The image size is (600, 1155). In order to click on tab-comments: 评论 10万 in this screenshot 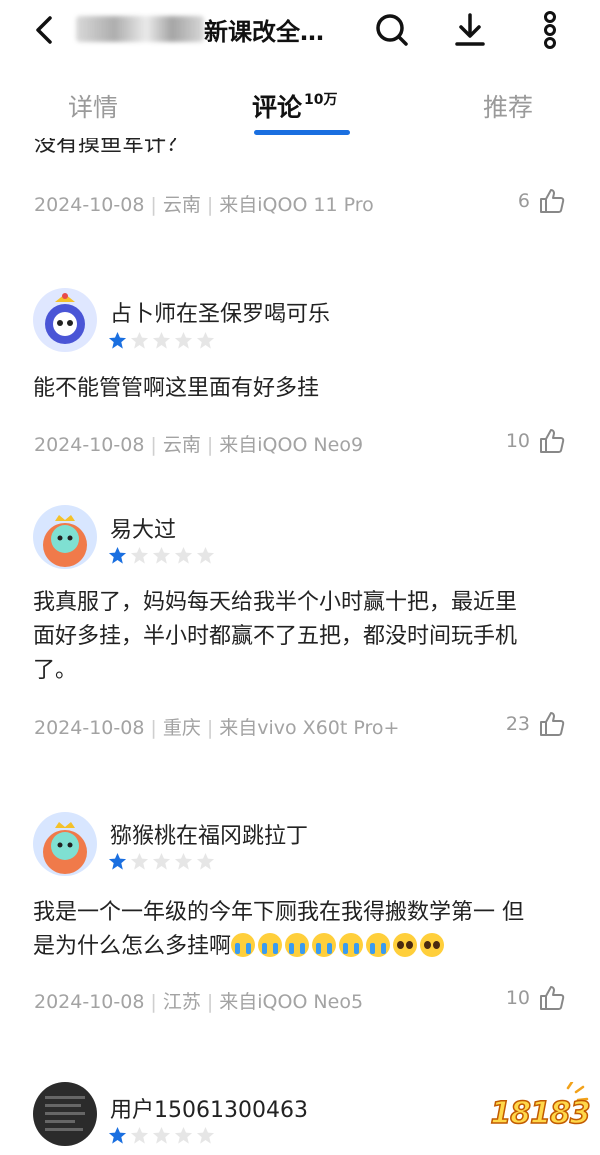, I will do `click(295, 106)`.